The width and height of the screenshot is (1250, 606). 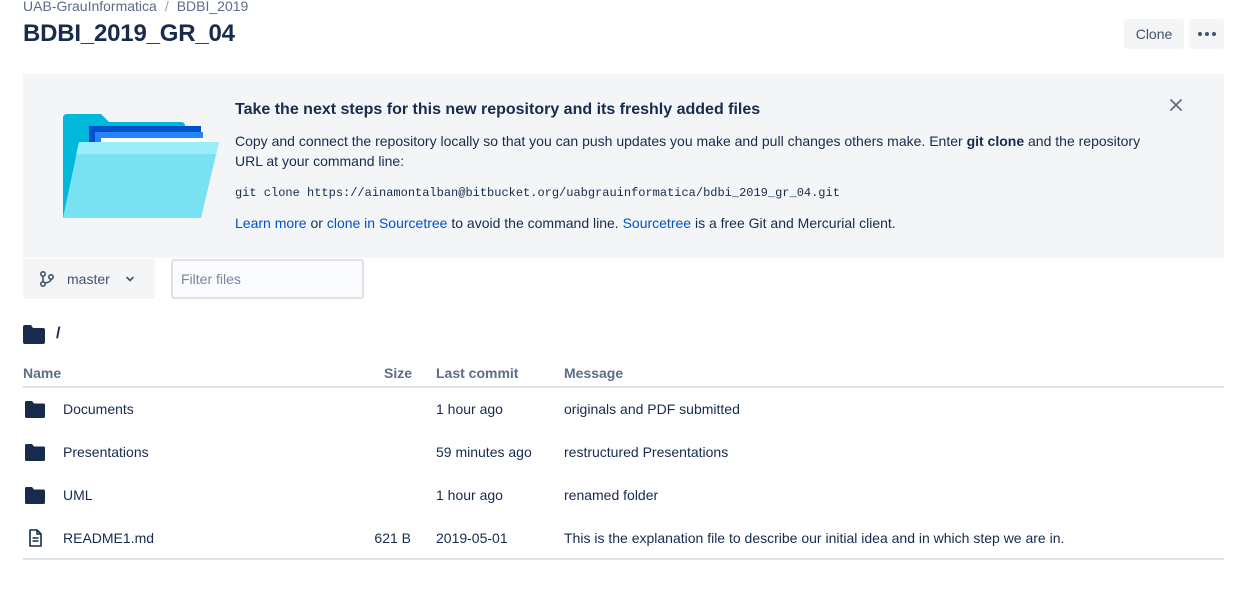 What do you see at coordinates (98, 409) in the screenshot?
I see `file-name: Documents` at bounding box center [98, 409].